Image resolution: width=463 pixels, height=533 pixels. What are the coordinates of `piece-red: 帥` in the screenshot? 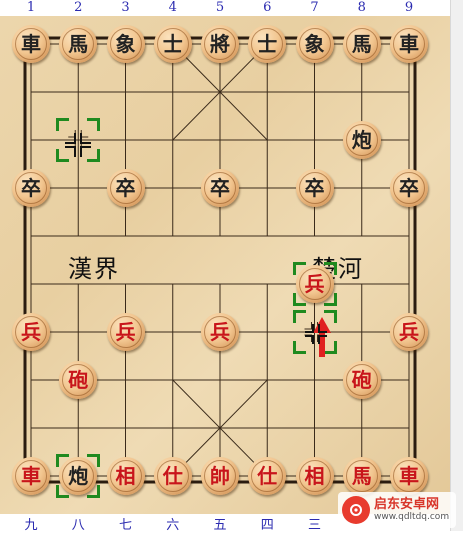 It's located at (220, 476).